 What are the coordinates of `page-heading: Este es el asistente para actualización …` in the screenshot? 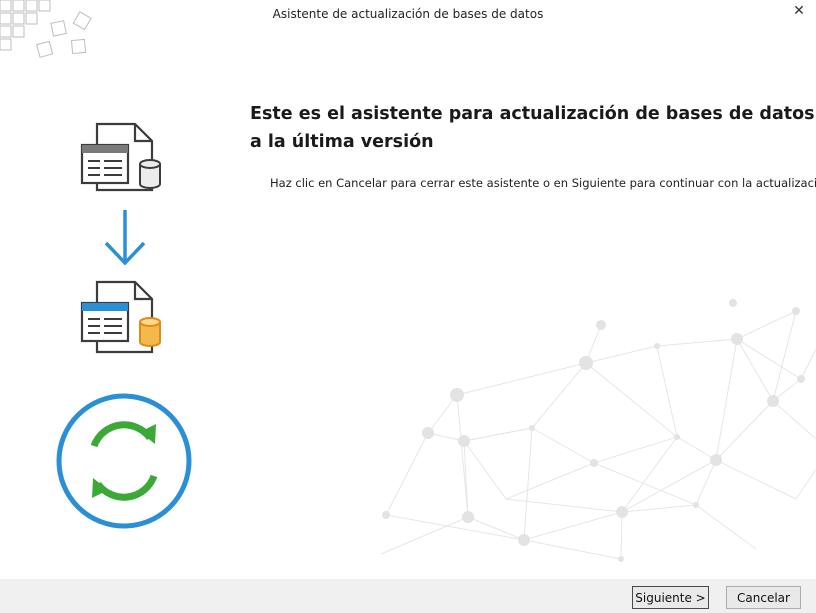 It's located at (532, 128).